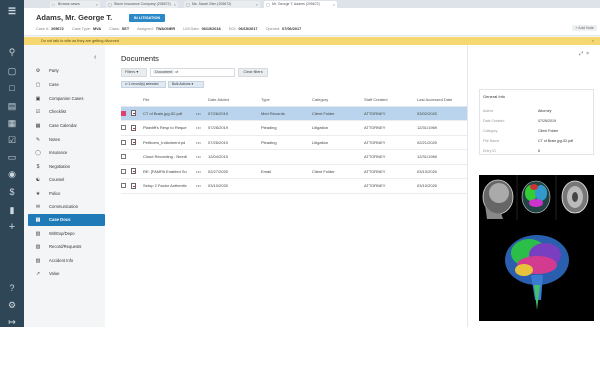 This screenshot has height=367, width=600. What do you see at coordinates (66, 261) in the screenshot?
I see `sidebar-item-accident-info: ▧ Accident Info` at bounding box center [66, 261].